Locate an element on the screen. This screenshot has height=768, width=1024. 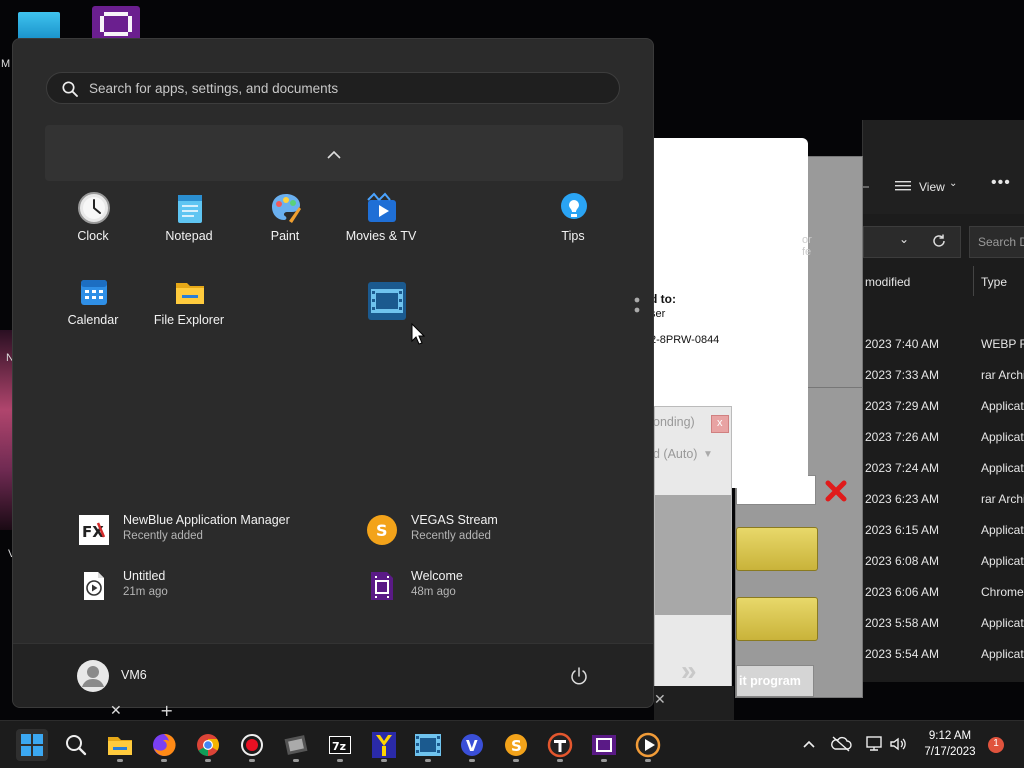
page-indicator-dots is located at coordinates (637, 307).